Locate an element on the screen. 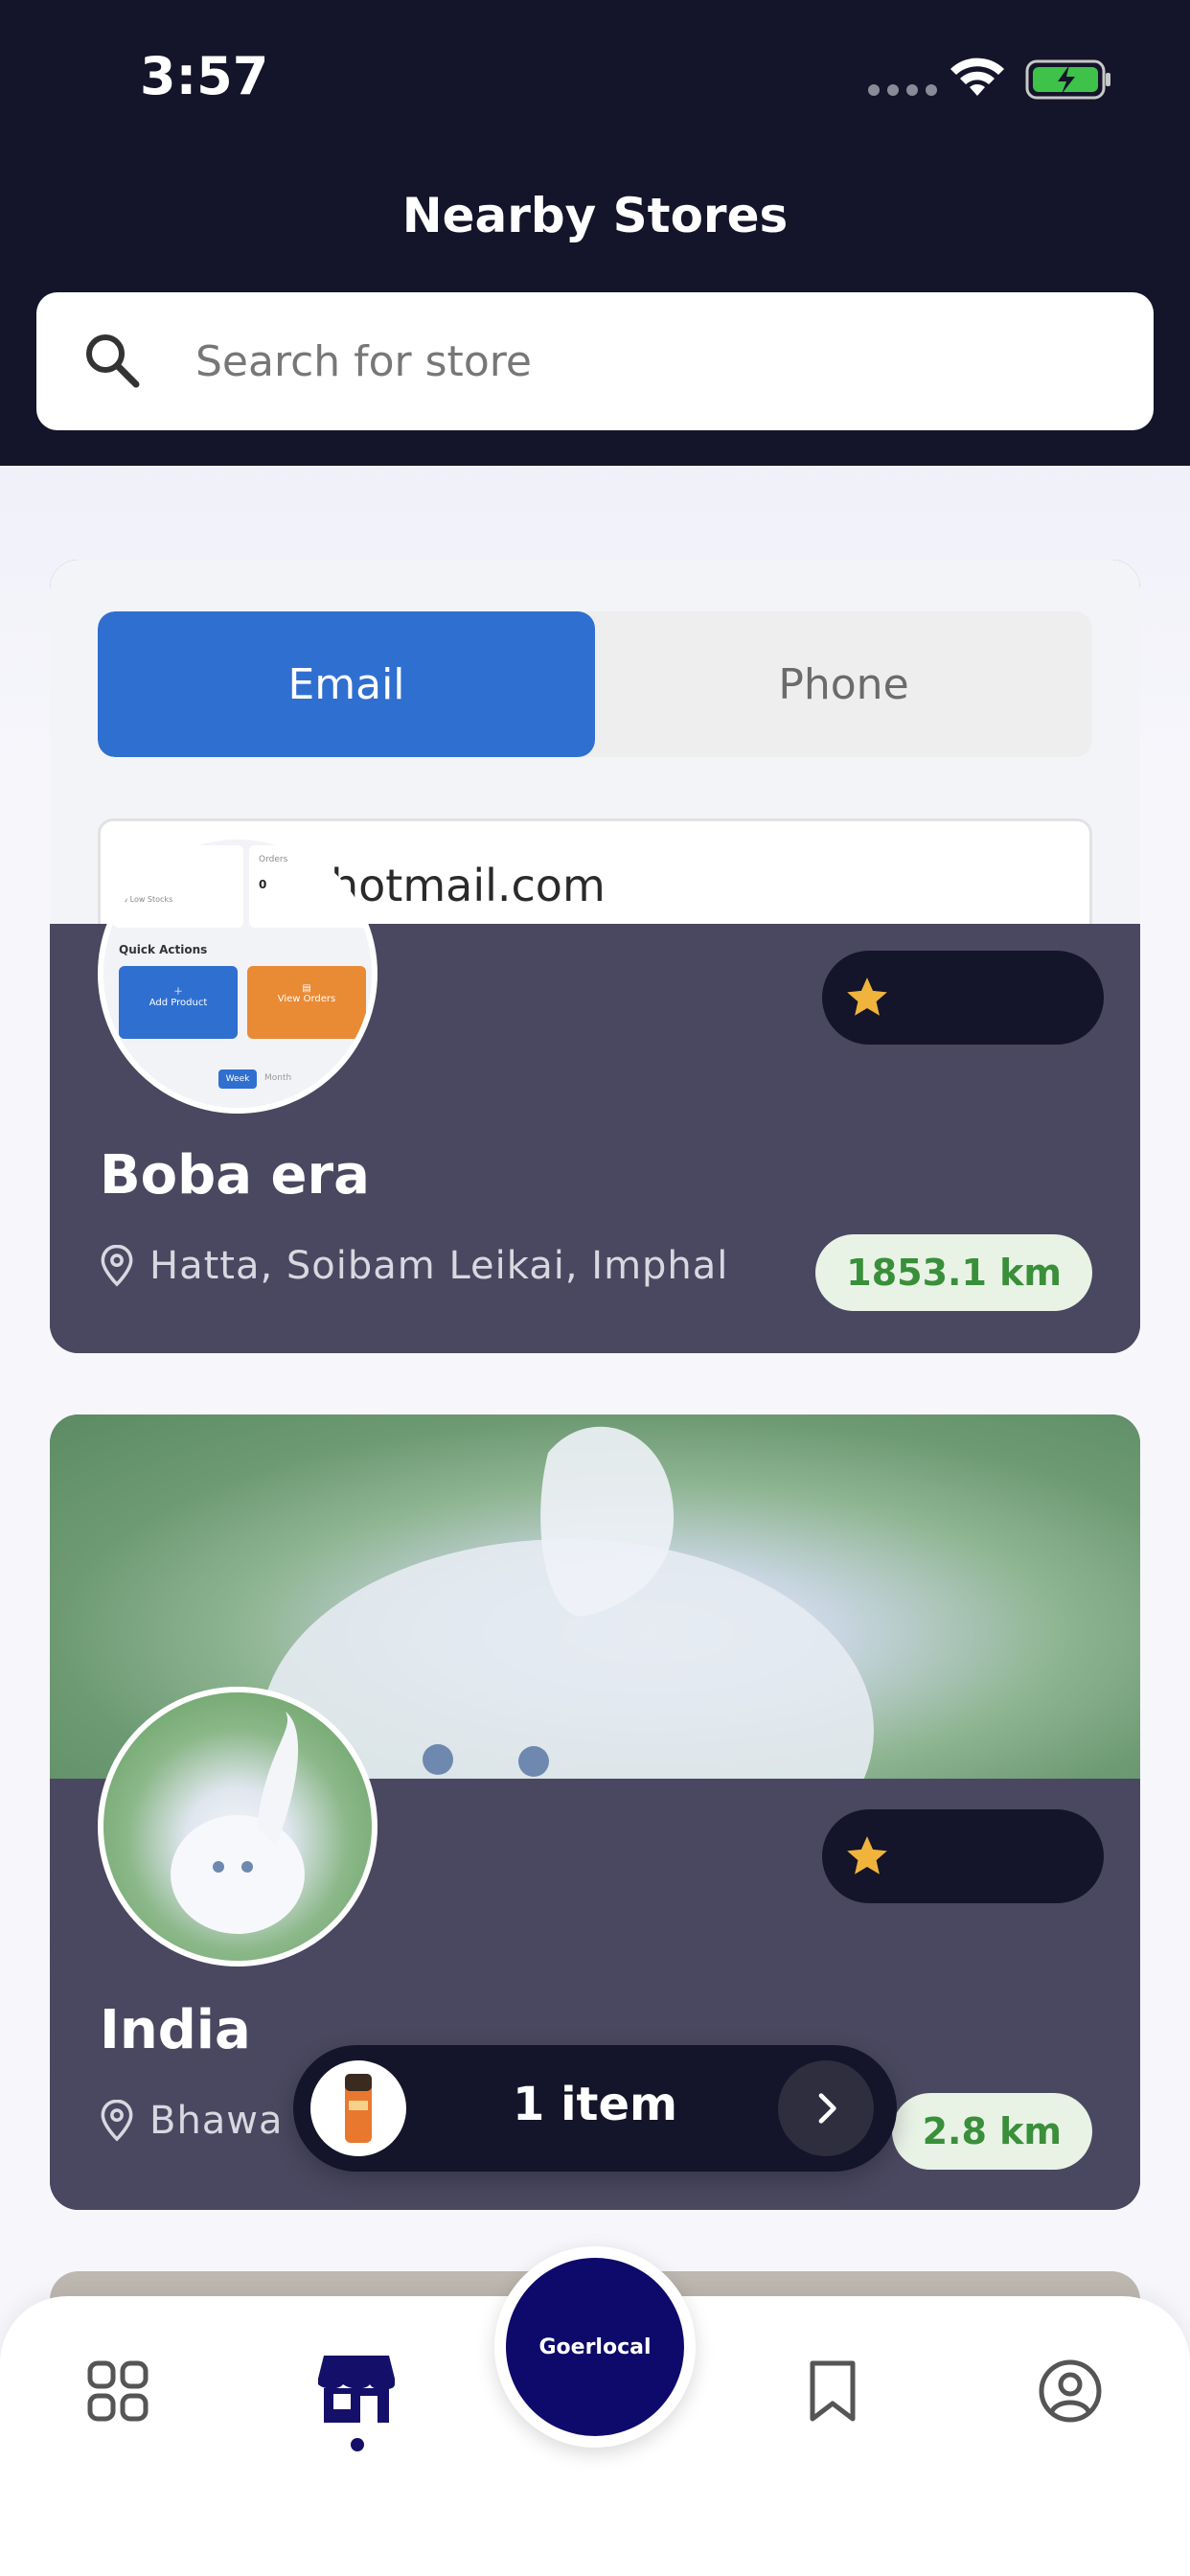 The width and height of the screenshot is (1190, 2576). search-bar is located at coordinates (595, 361).